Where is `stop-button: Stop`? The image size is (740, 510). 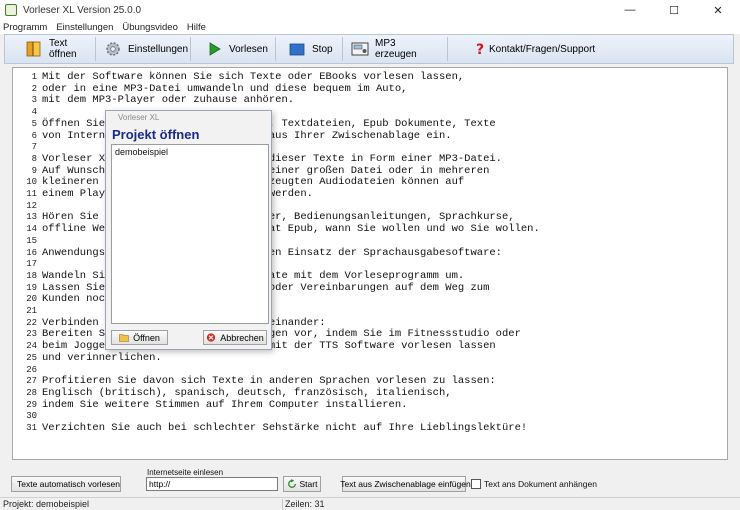
stop-button: Stop is located at coordinates (309, 49).